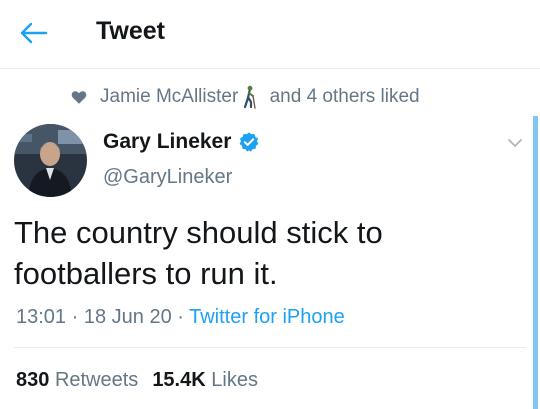 The image size is (540, 409). I want to click on person-walking-with-cane-icon, so click(250, 97).